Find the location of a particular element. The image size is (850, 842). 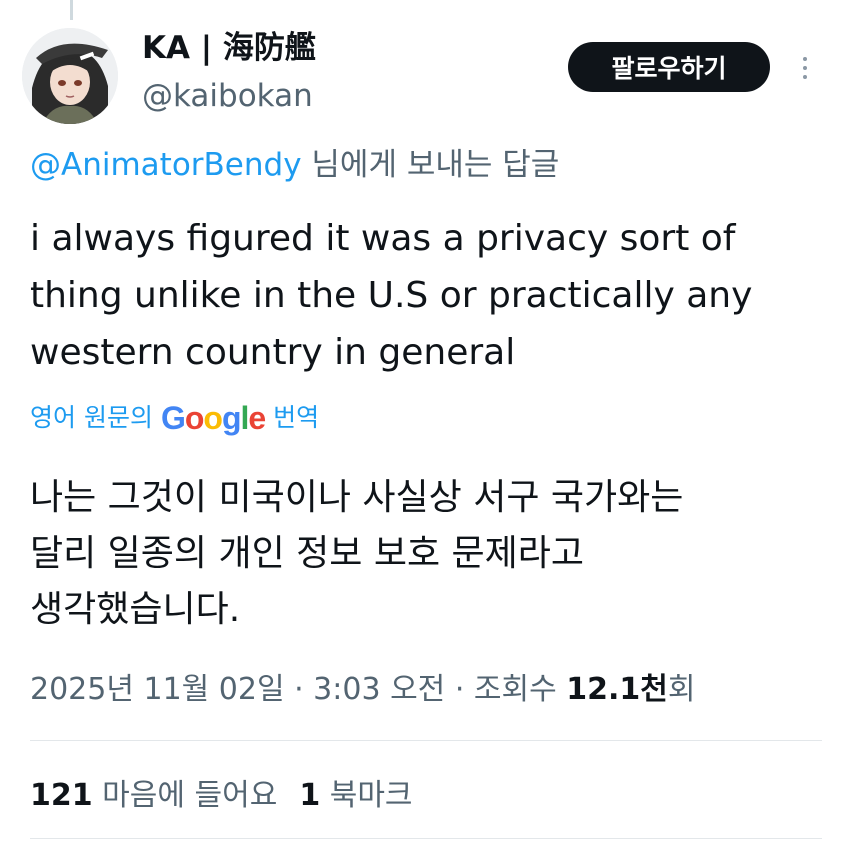

bookmarks-stat: 1 북마크 is located at coordinates (355, 795).